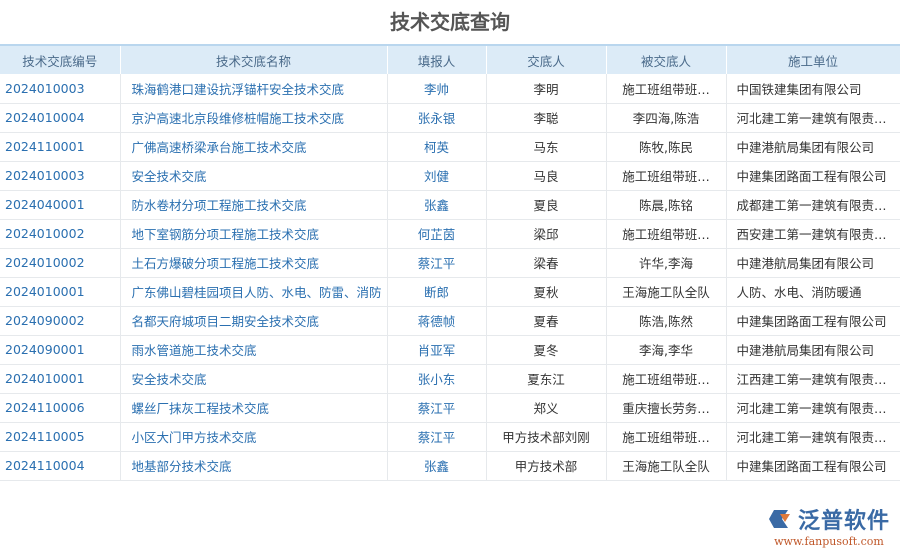 The width and height of the screenshot is (900, 556). What do you see at coordinates (254, 292) in the screenshot?
I see `cell-name: 广东佛山碧桂园项目人防、水电、防雷、消防` at bounding box center [254, 292].